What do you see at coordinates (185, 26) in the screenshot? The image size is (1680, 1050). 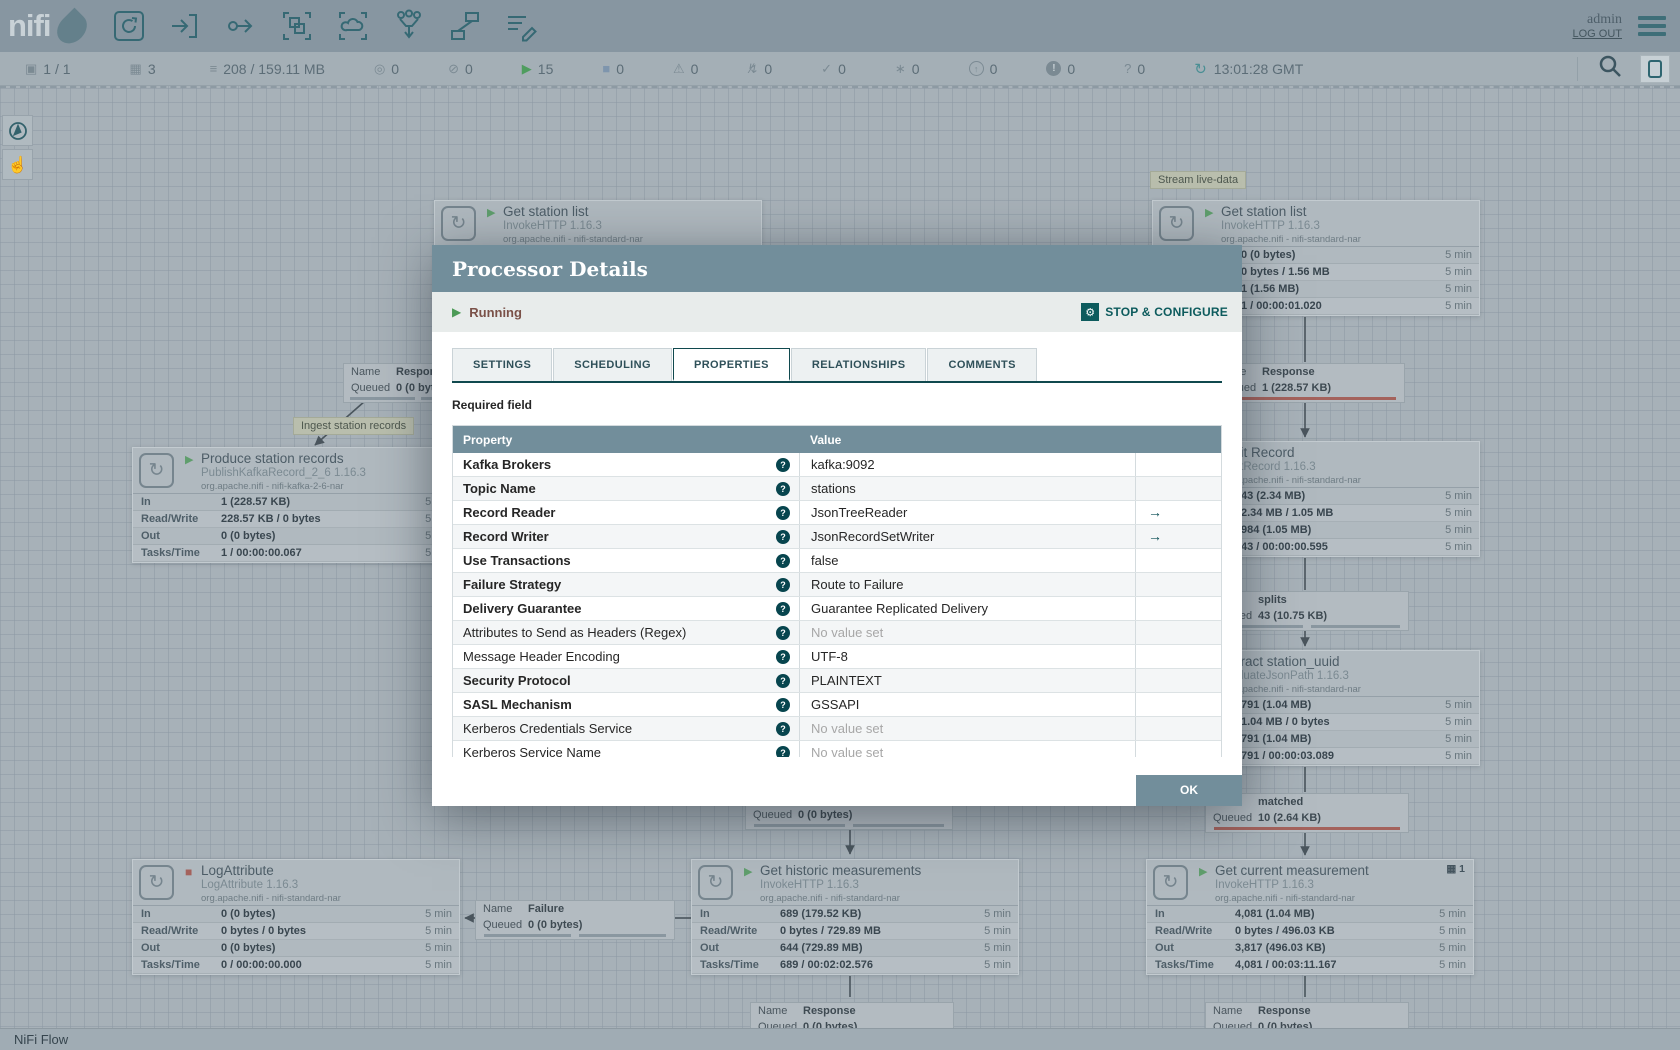 I see `input-port-icon` at bounding box center [185, 26].